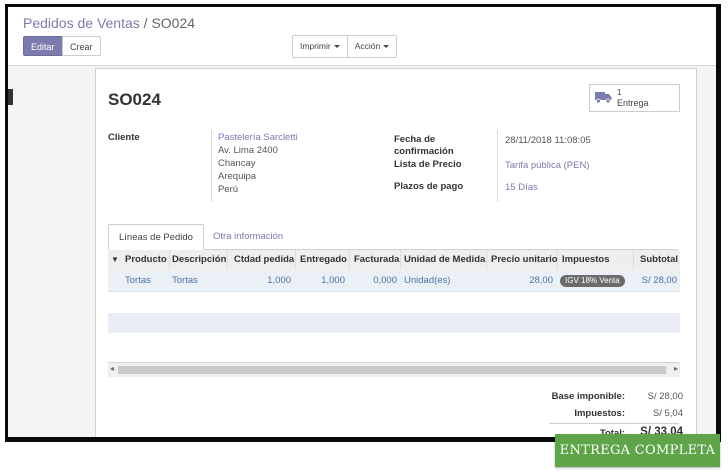 The image size is (728, 474). What do you see at coordinates (427, 280) in the screenshot?
I see `cell-uom: Unidad(es)` at bounding box center [427, 280].